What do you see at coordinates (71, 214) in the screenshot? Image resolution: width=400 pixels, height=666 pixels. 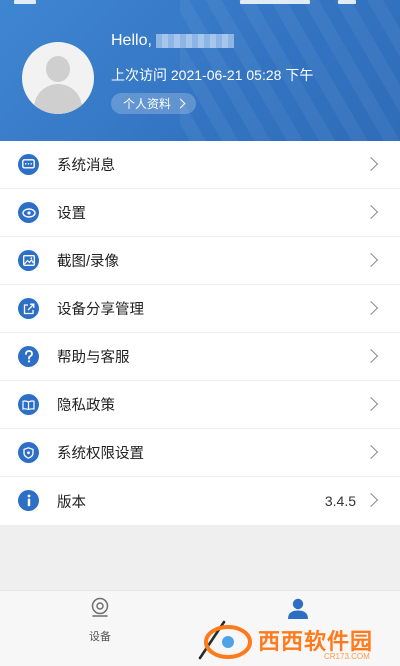 I see `menu-item-label: 设置` at bounding box center [71, 214].